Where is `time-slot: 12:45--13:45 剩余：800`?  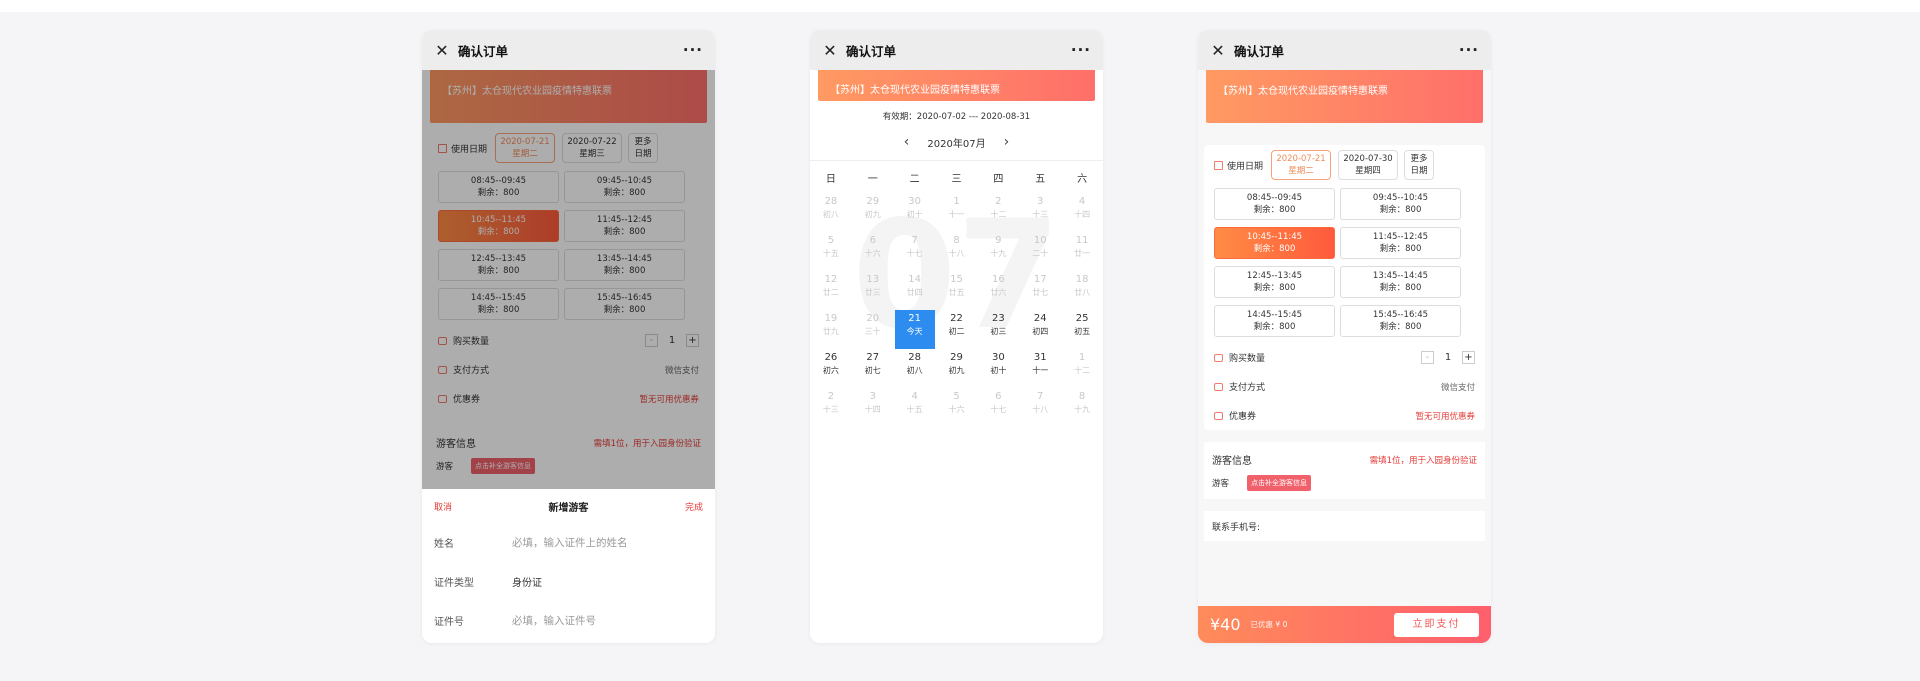 time-slot: 12:45--13:45 剩余：800 is located at coordinates (1274, 282).